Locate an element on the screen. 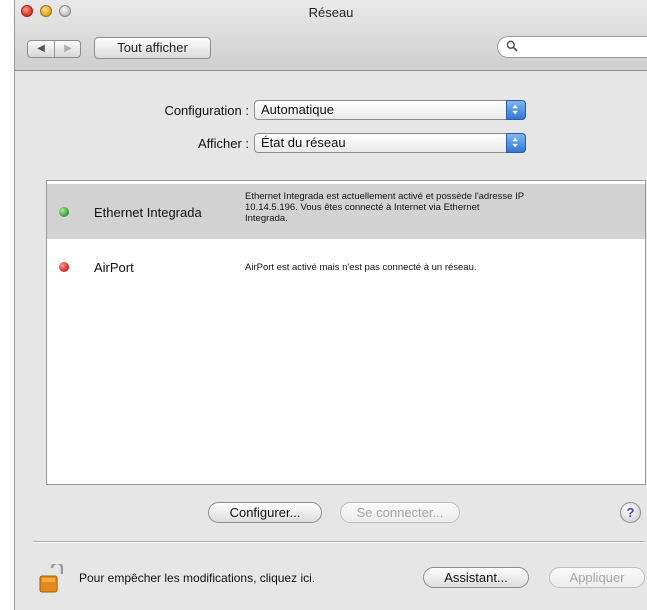 The image size is (647, 610). show-value: État du réseau is located at coordinates (303, 142).